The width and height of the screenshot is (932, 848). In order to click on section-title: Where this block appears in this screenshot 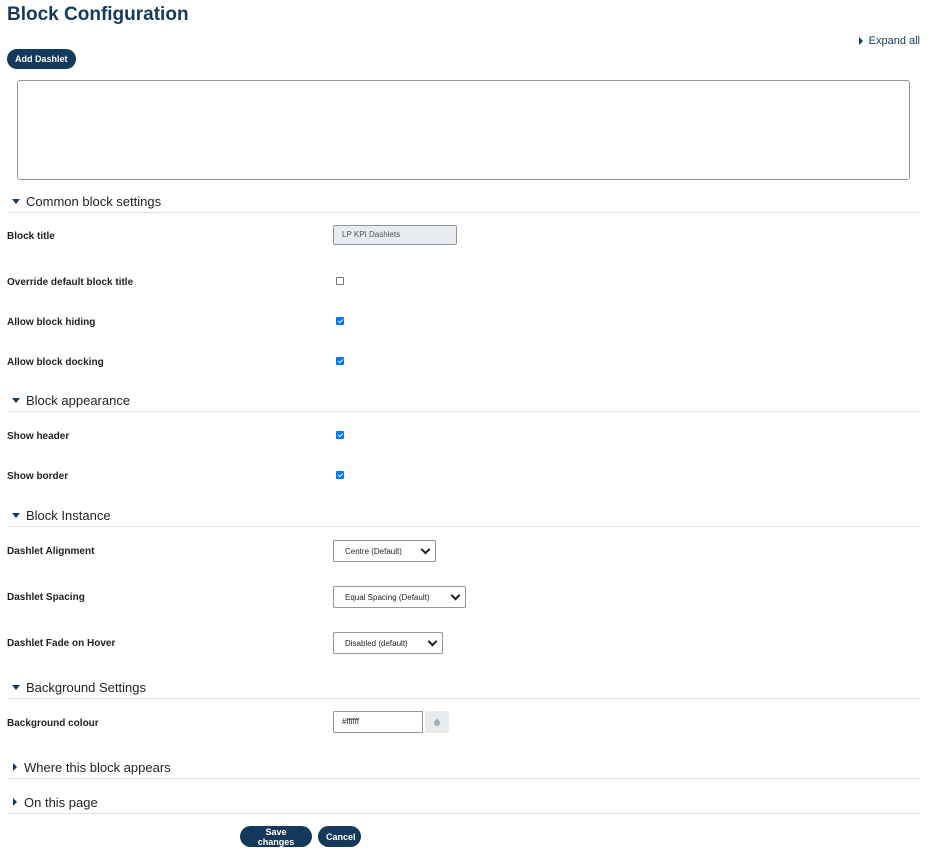, I will do `click(97, 767)`.